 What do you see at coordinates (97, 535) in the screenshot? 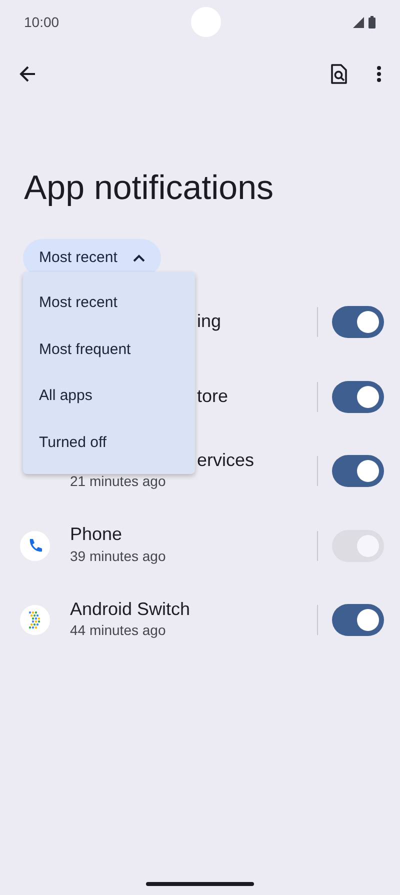
I see `app-name: Phone` at bounding box center [97, 535].